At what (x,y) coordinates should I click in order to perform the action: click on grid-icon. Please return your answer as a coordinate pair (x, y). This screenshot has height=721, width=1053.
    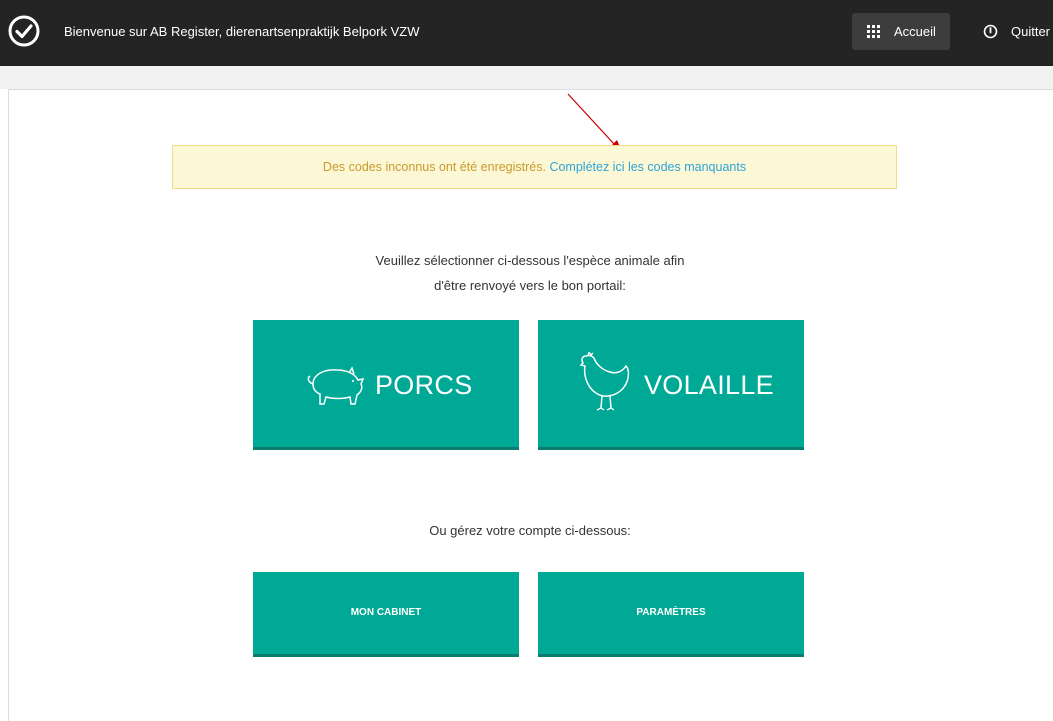
    Looking at the image, I should click on (873, 31).